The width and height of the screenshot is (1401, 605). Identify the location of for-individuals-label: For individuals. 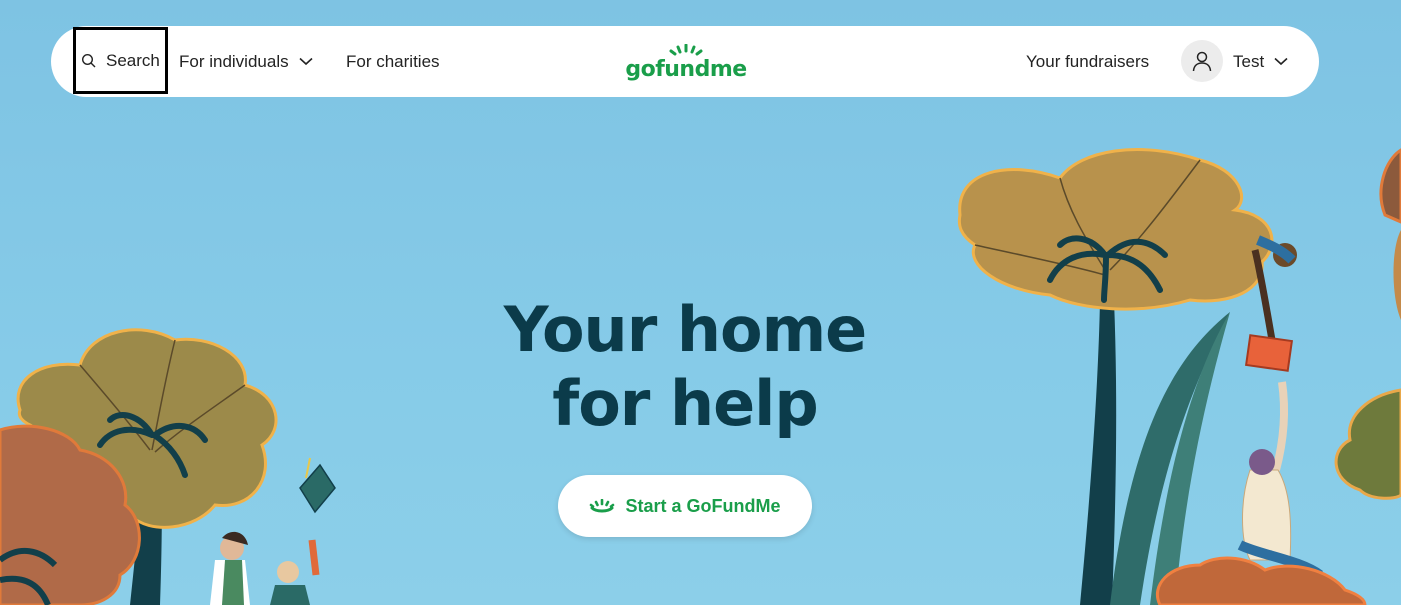
(234, 61).